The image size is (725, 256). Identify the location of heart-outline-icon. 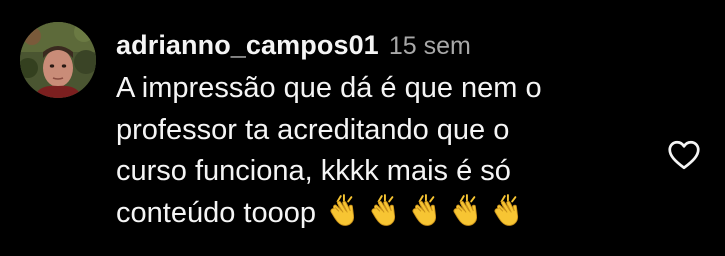
(684, 155).